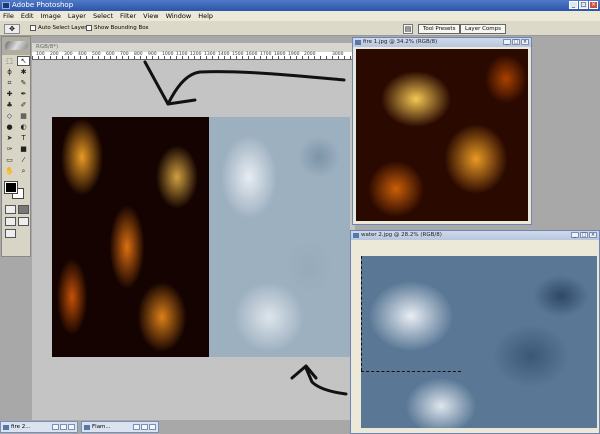 The width and height of the screenshot is (600, 434). Describe the element at coordinates (23, 83) in the screenshot. I see `slice-tool-icon: ✎` at that location.